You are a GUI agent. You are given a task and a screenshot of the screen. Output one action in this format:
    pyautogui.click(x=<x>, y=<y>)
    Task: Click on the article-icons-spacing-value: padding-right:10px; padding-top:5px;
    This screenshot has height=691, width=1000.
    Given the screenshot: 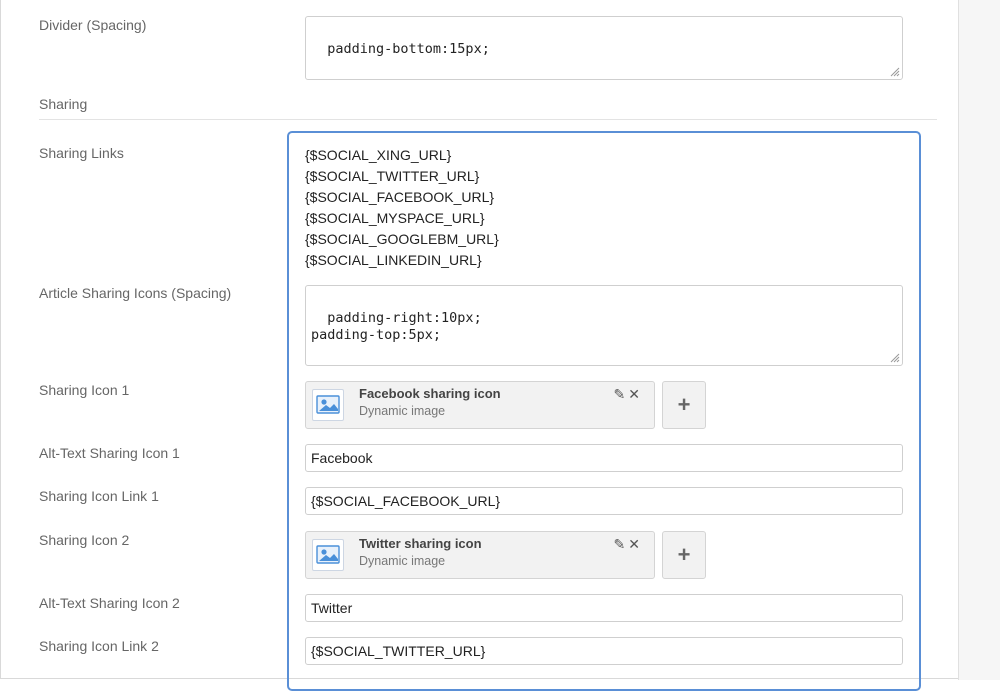 What is the action you would take?
    pyautogui.click(x=396, y=326)
    